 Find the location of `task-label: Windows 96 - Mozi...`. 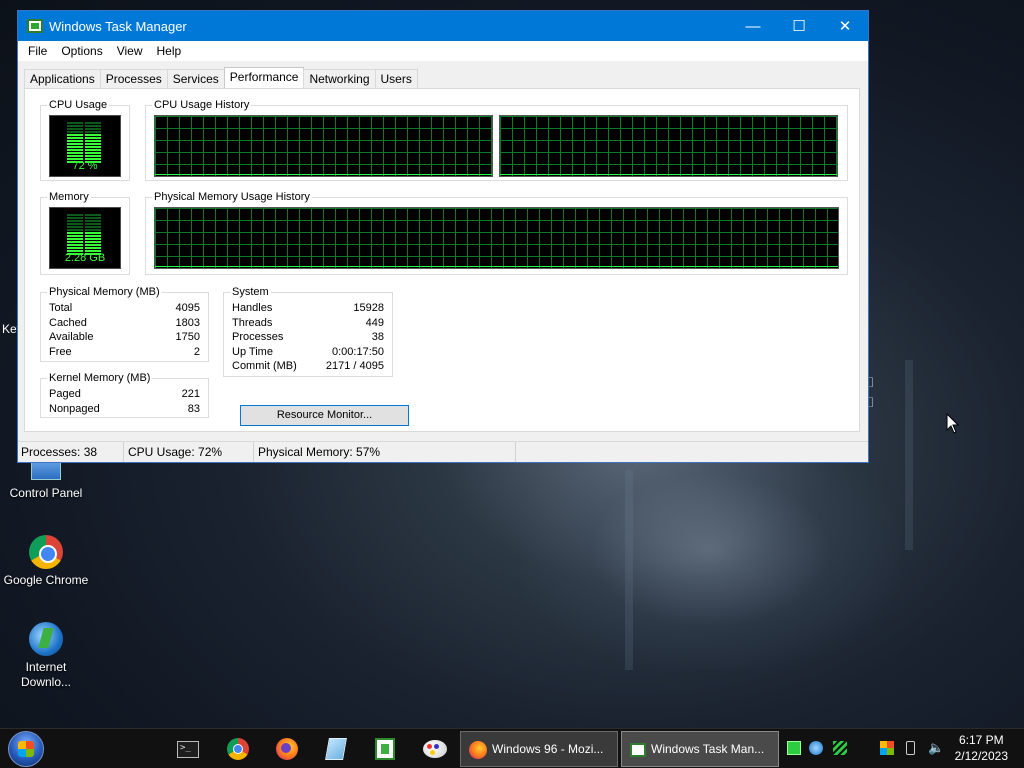

task-label: Windows 96 - Mozi... is located at coordinates (548, 749).